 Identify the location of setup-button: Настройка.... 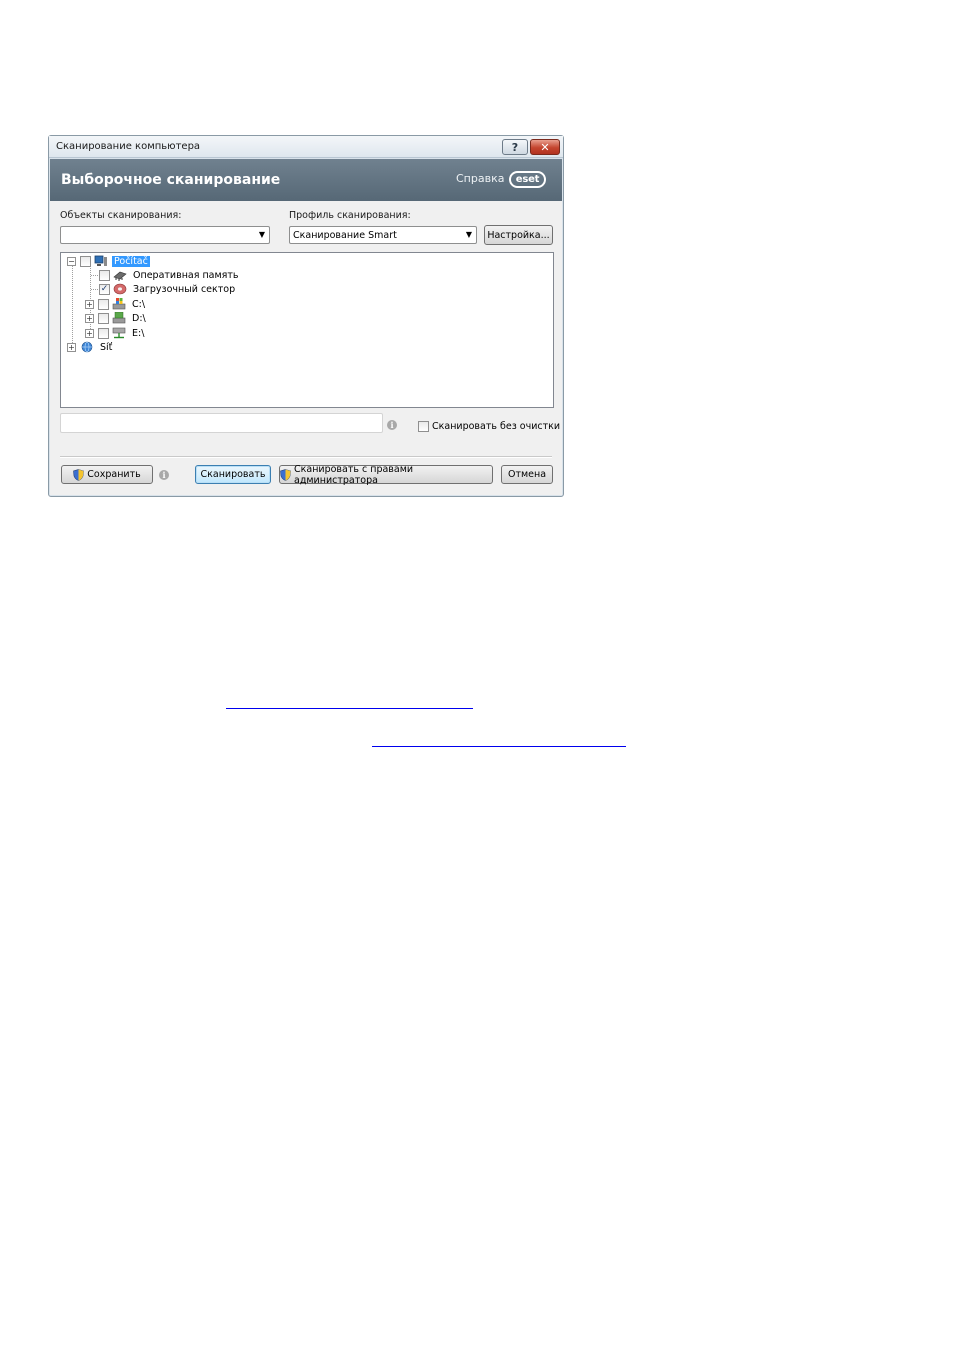
(518, 235).